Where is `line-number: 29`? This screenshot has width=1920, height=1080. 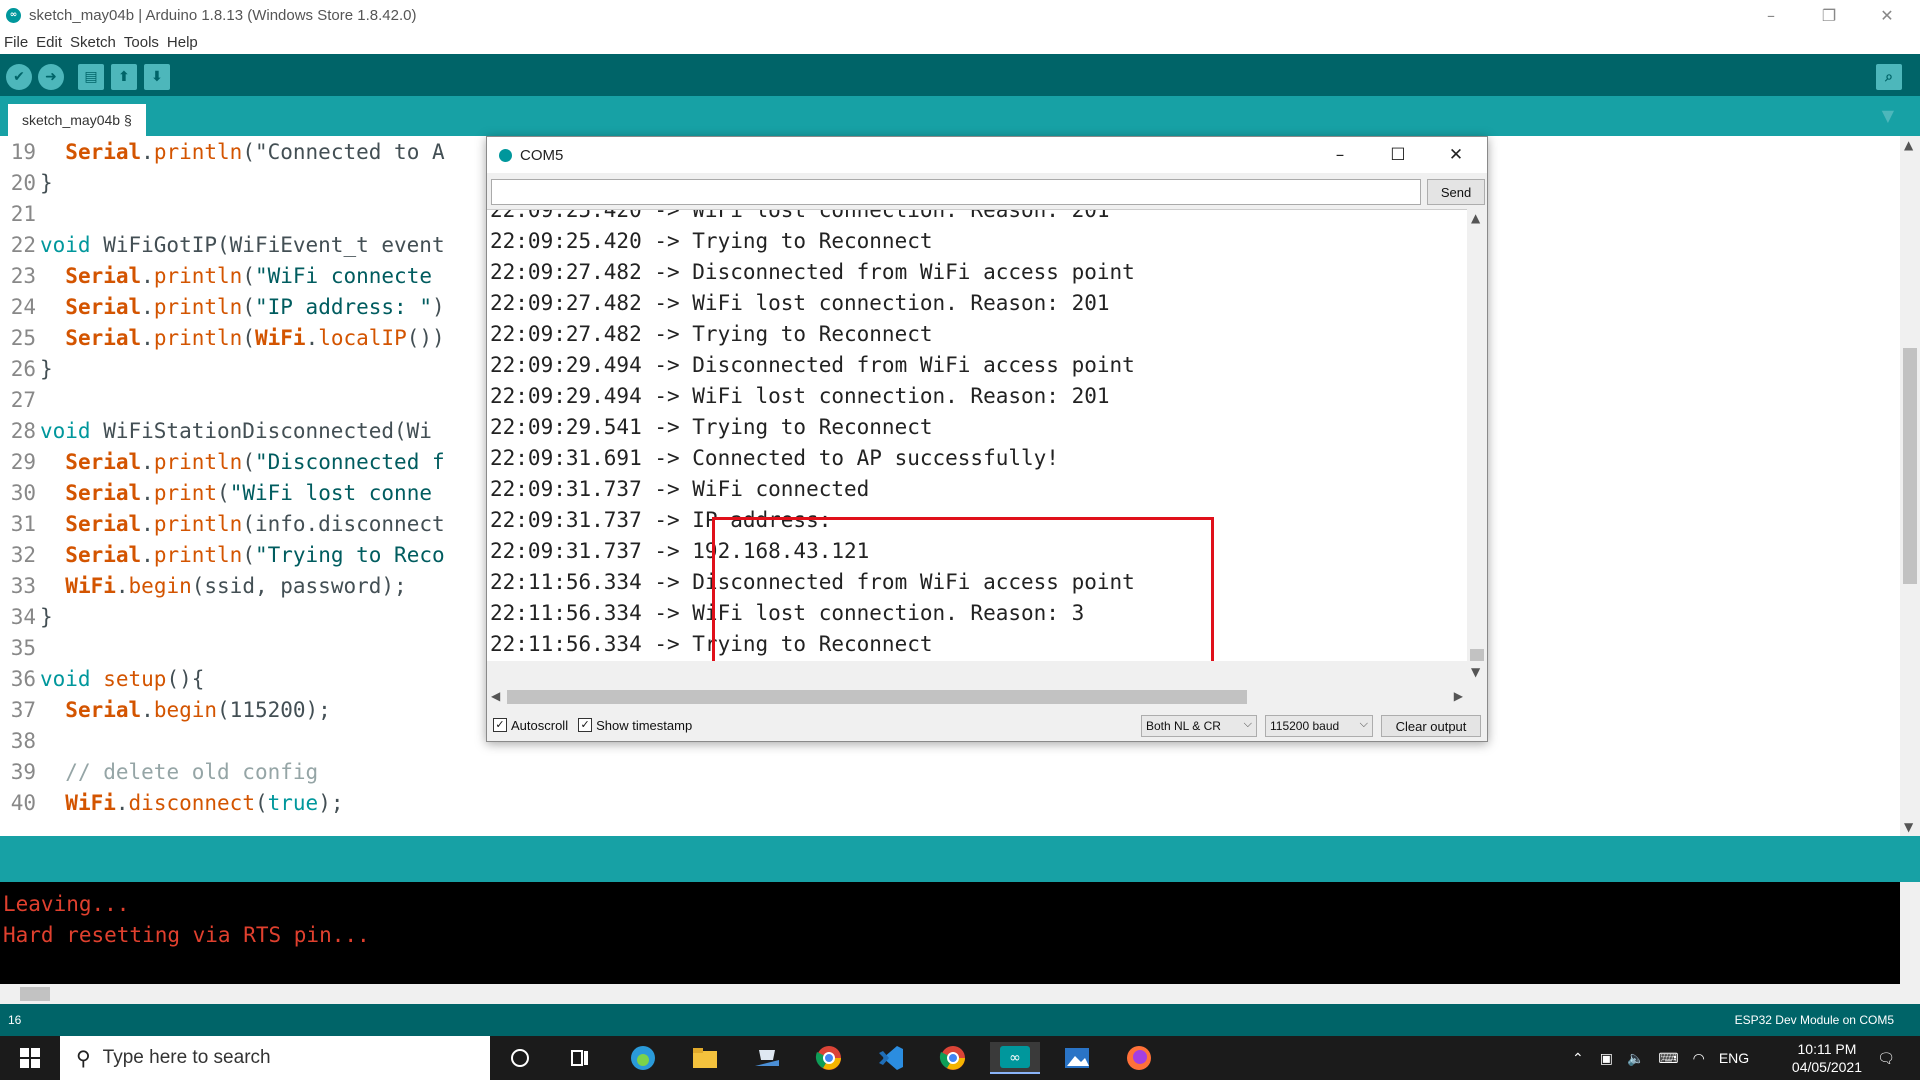
line-number: 29 is located at coordinates (23, 461).